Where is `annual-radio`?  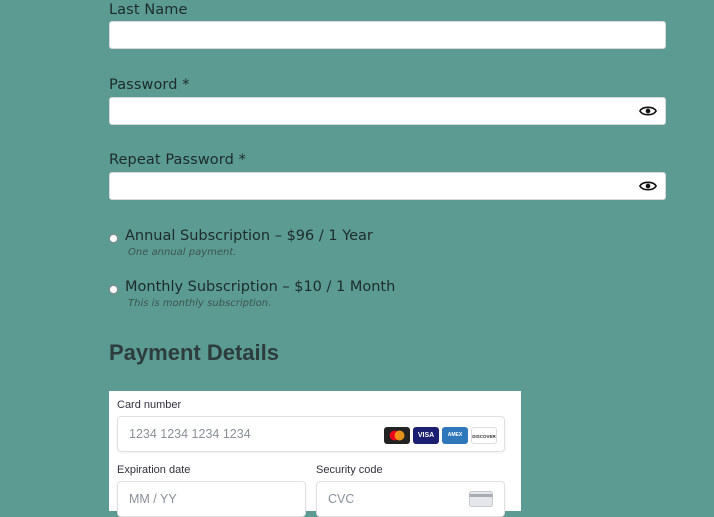
annual-radio is located at coordinates (113, 238).